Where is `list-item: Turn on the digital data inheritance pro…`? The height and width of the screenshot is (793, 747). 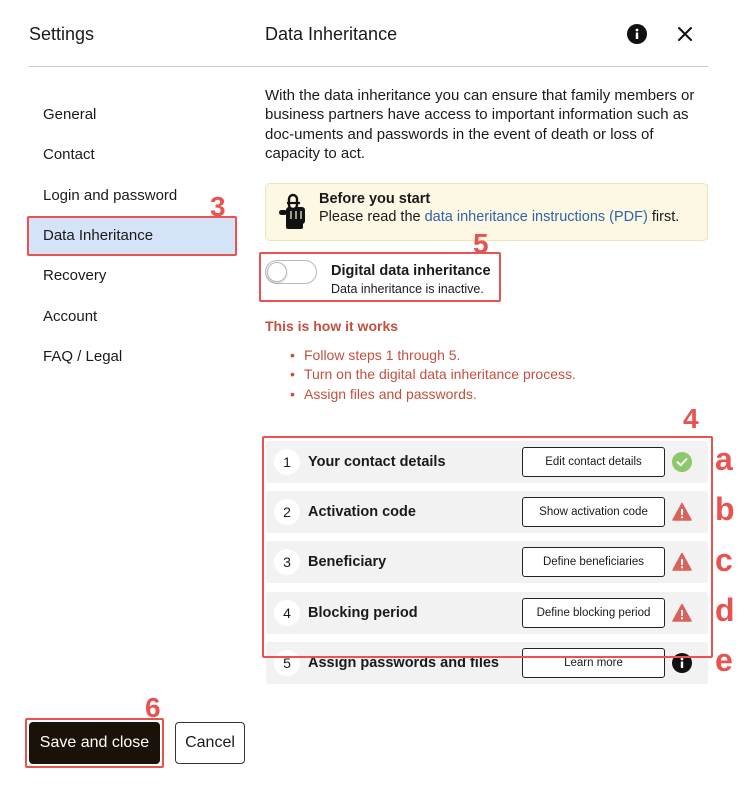
list-item: Turn on the digital data inheritance pro… is located at coordinates (432, 375).